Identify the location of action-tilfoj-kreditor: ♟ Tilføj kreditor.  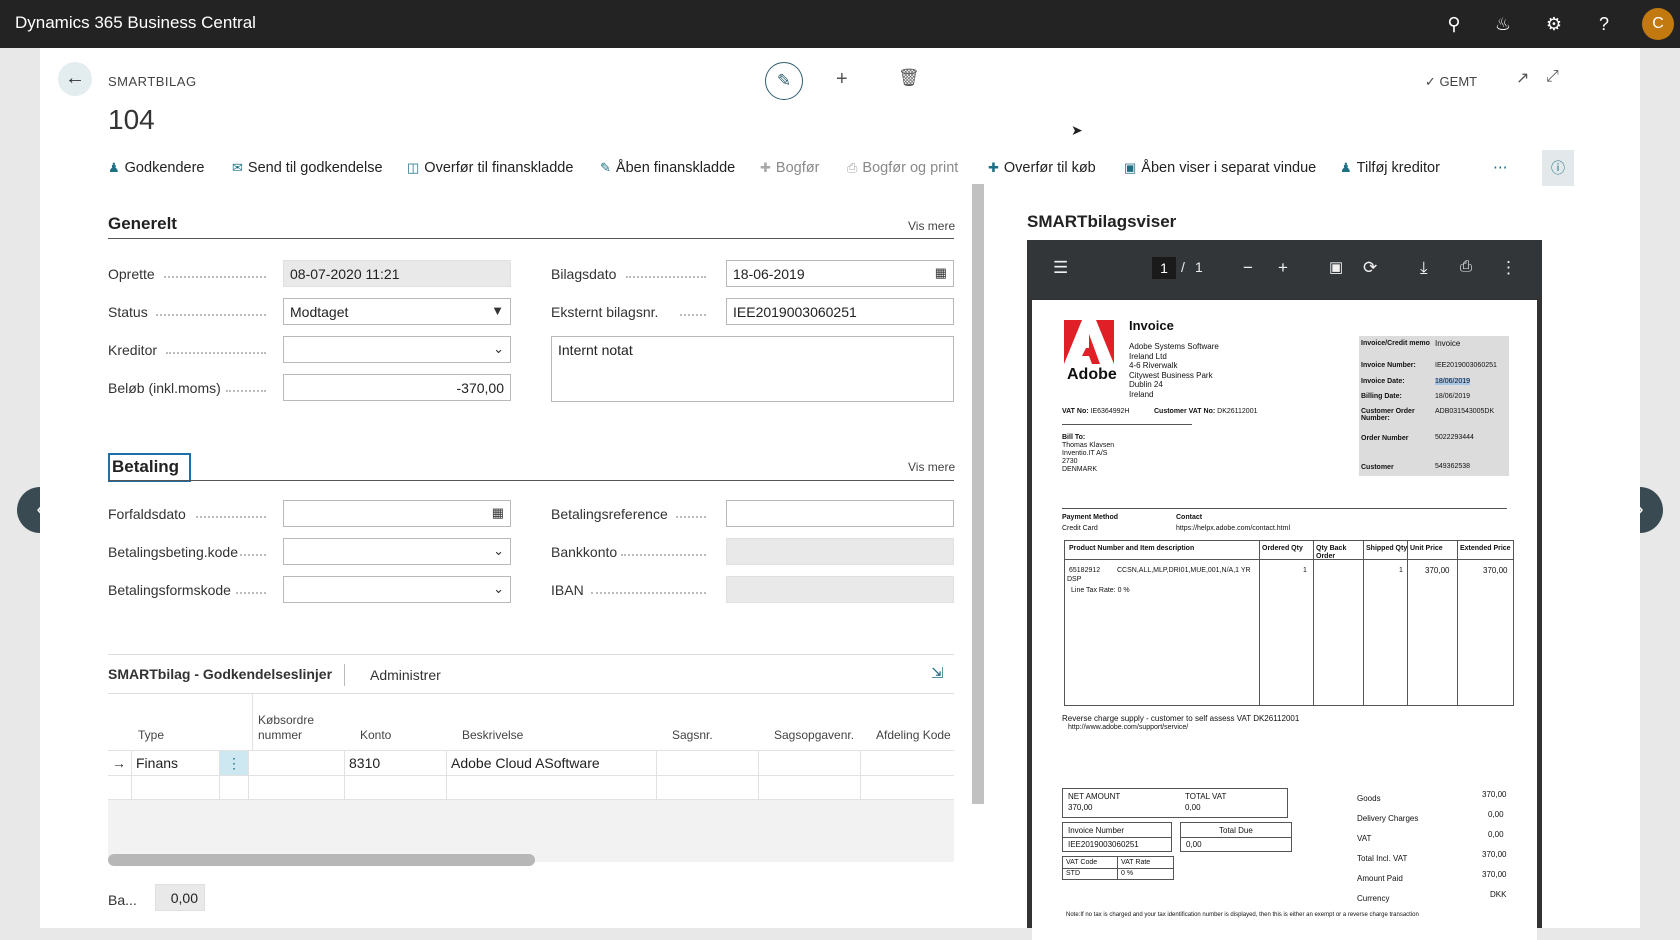
(1390, 168).